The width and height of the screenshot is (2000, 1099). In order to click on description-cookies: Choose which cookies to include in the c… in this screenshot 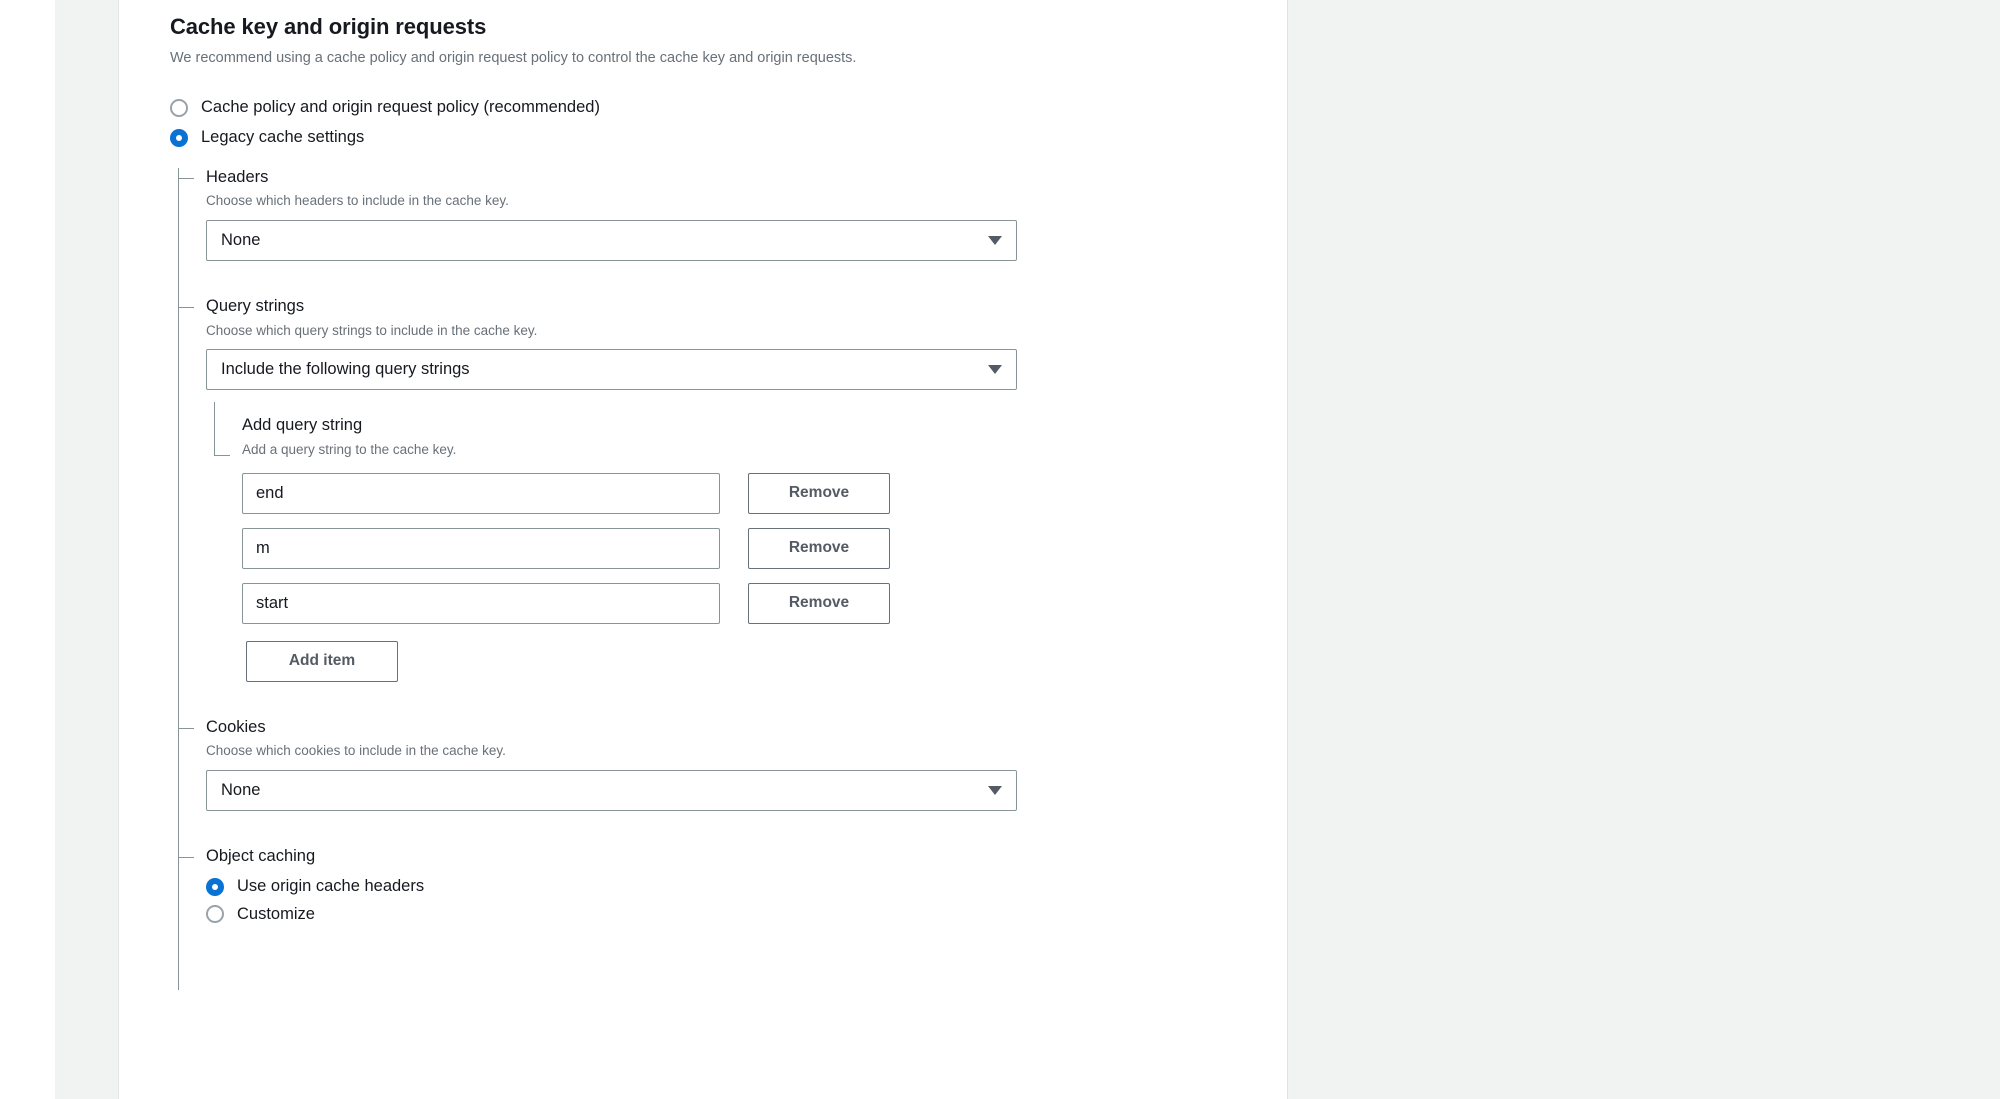, I will do `click(356, 751)`.